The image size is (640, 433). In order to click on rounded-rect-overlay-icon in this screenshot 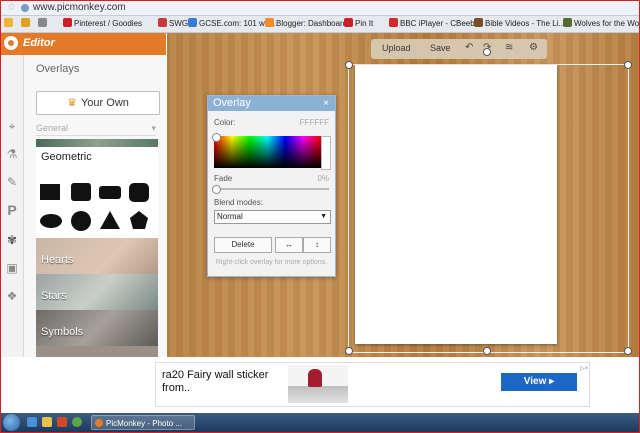, I will do `click(139, 192)`.